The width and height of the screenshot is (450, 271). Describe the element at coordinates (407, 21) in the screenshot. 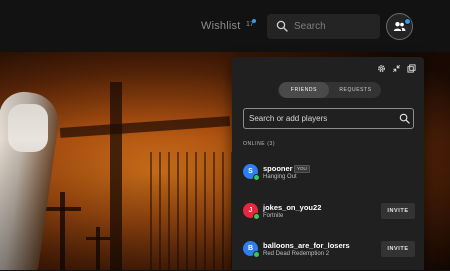

I see `friends-notification-dot` at that location.